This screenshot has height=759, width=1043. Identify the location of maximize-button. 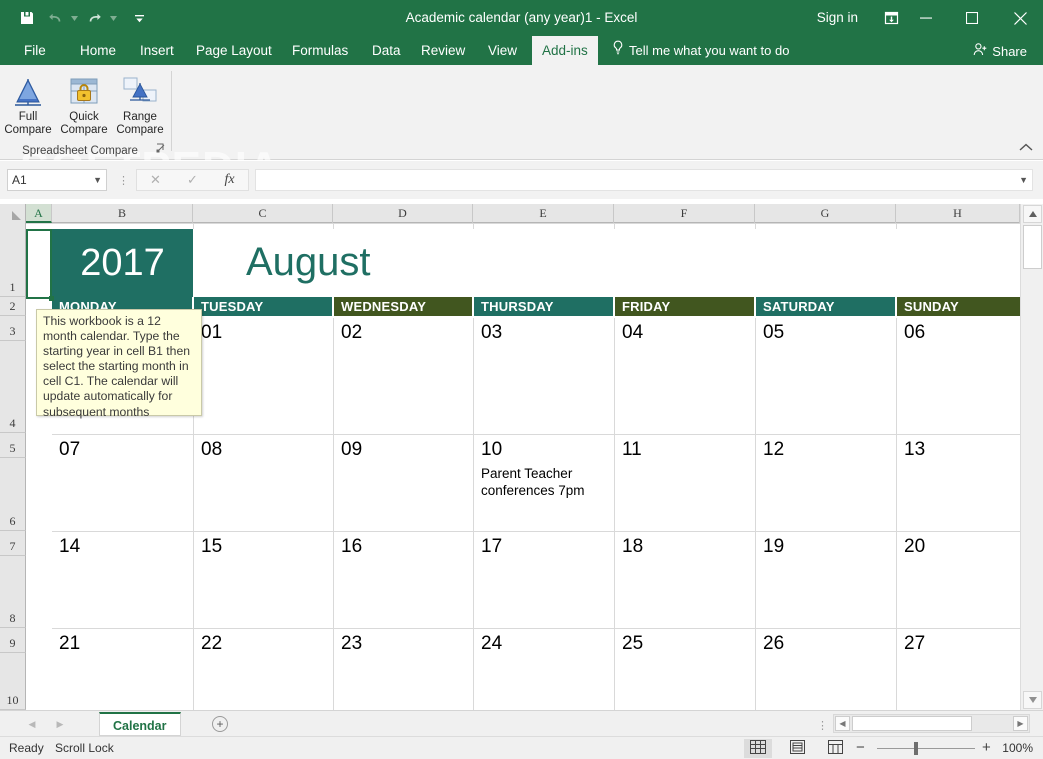
(972, 18).